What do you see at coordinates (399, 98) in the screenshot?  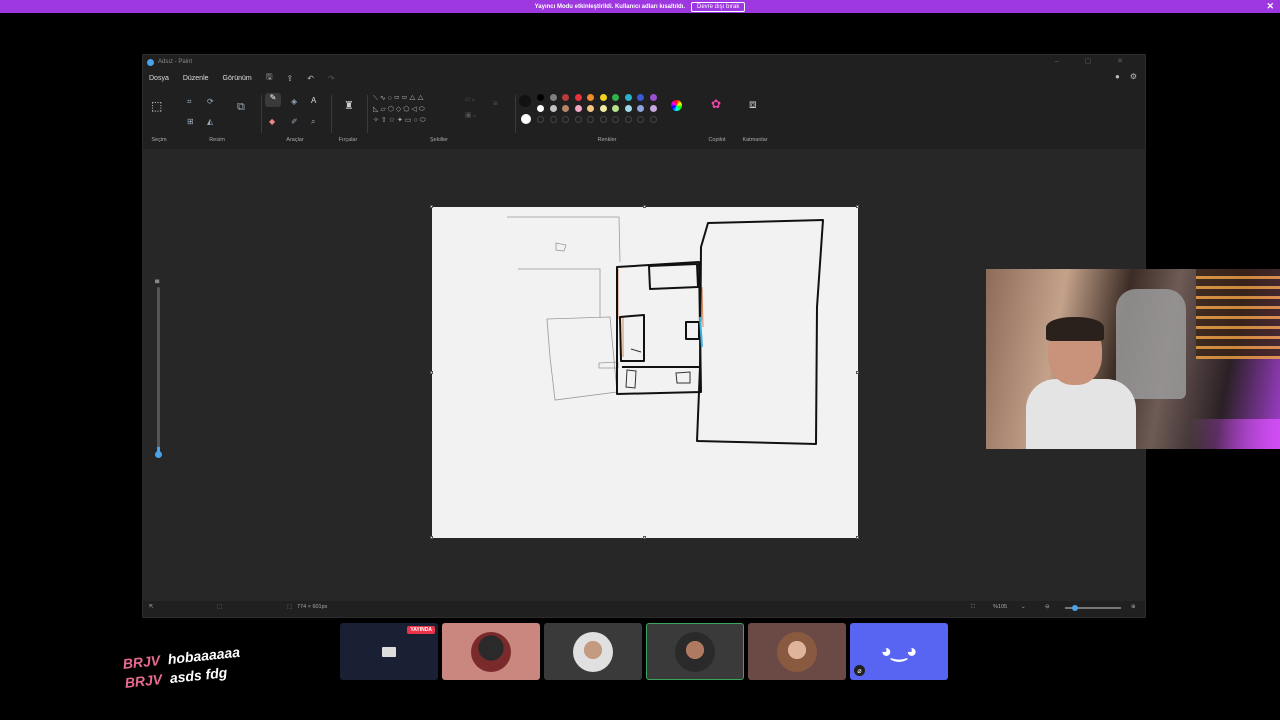 I see `shapes-row-1-icon: ⟍∿○▭▭△△` at bounding box center [399, 98].